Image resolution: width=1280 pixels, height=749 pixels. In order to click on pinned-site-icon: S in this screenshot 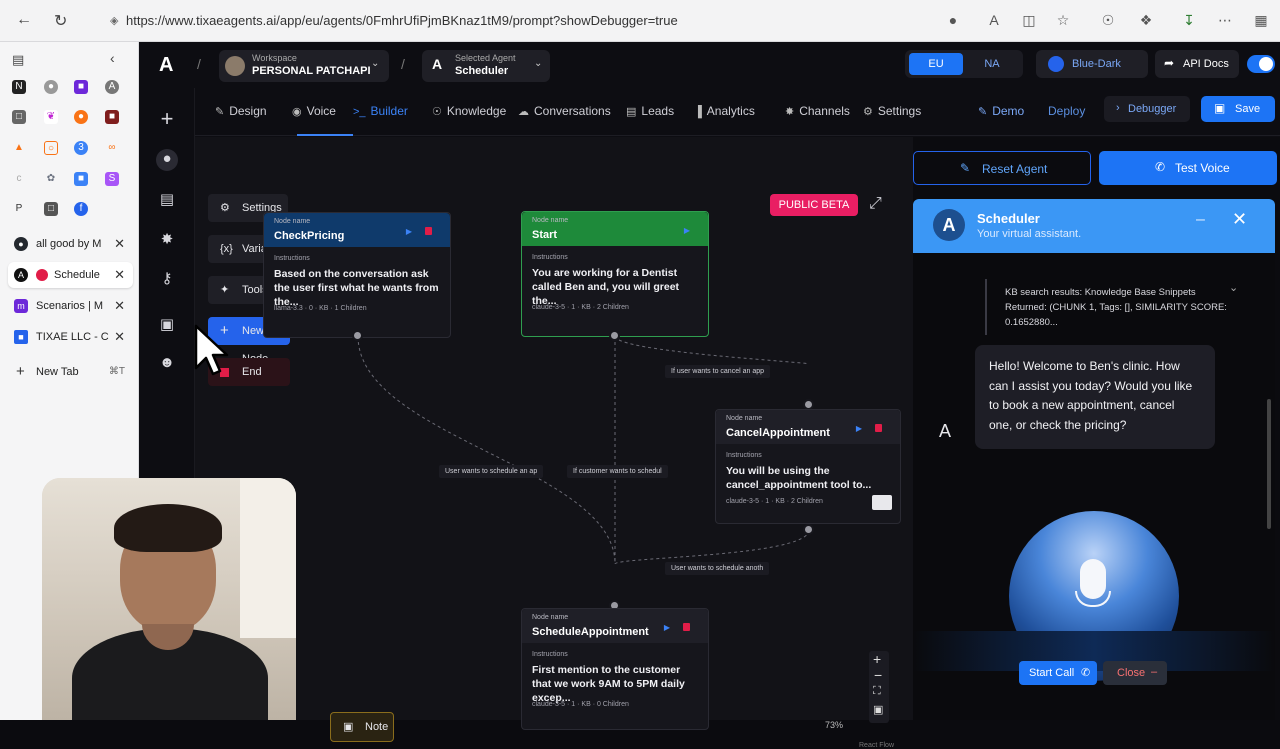, I will do `click(112, 179)`.